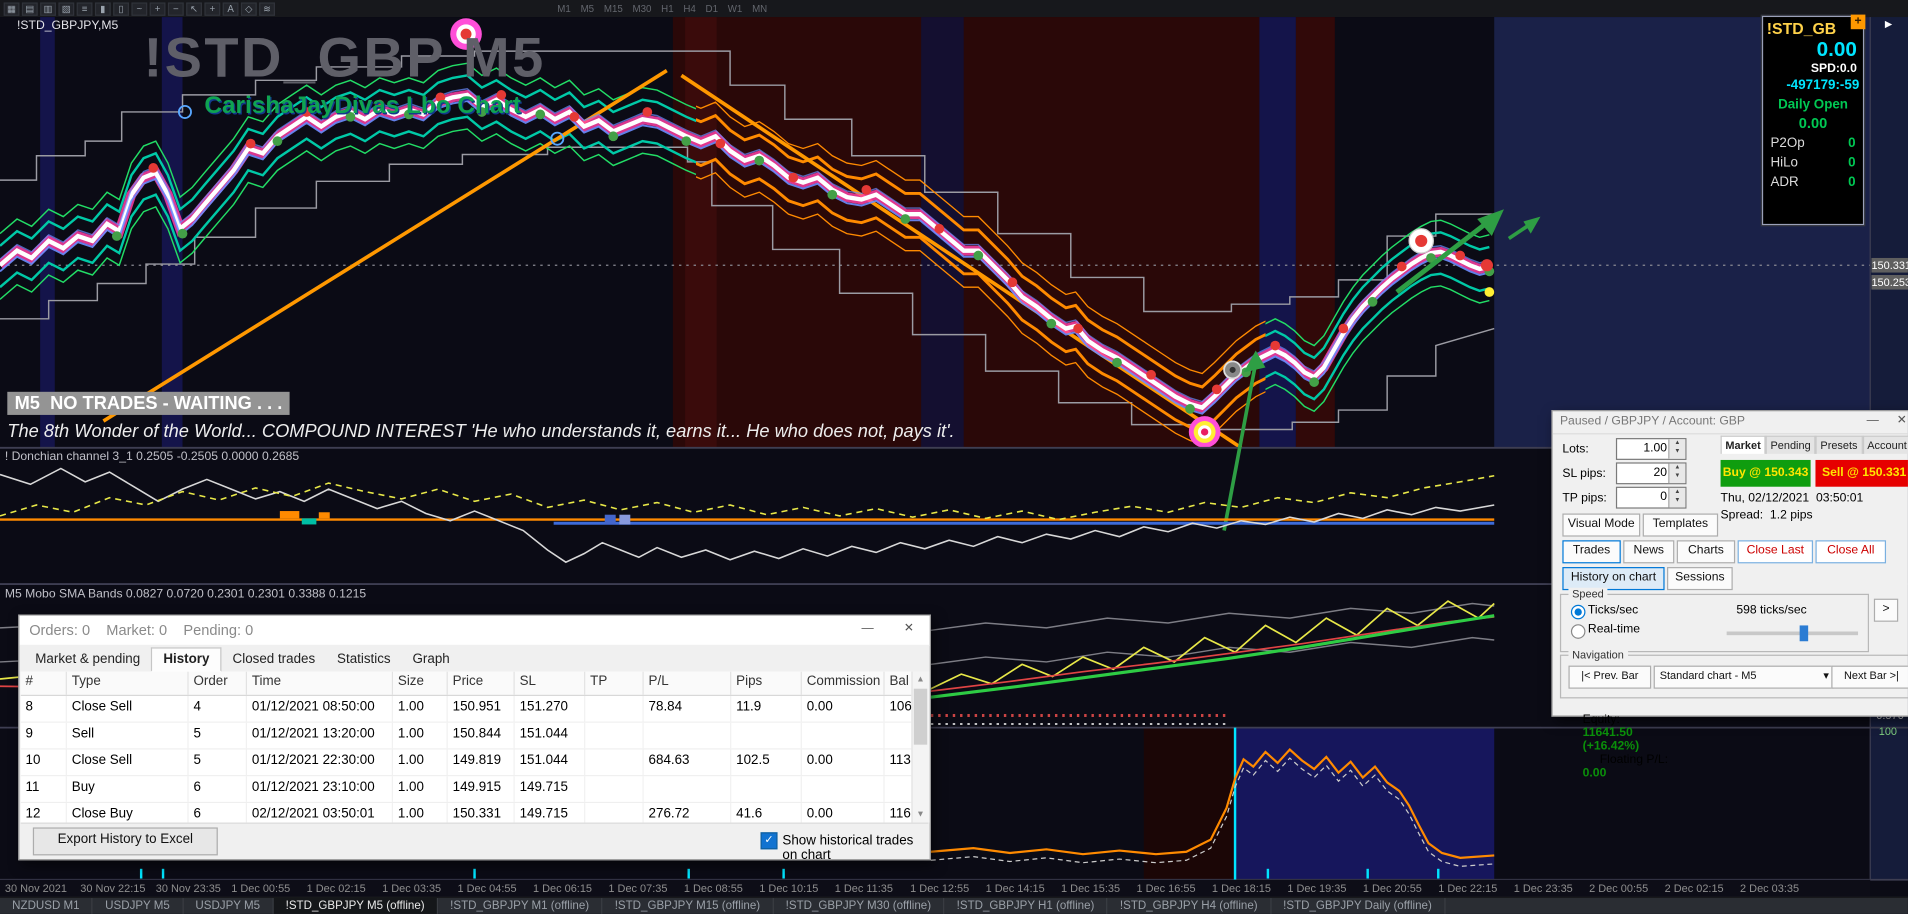 Image resolution: width=1908 pixels, height=914 pixels. Describe the element at coordinates (175, 8) in the screenshot. I see `zoom-out-icon: −` at that location.